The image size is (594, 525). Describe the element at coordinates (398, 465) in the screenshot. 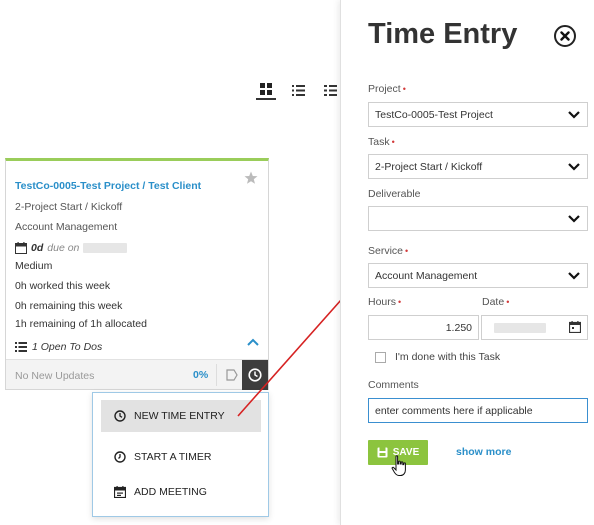

I see `hand-cursor-icon` at that location.